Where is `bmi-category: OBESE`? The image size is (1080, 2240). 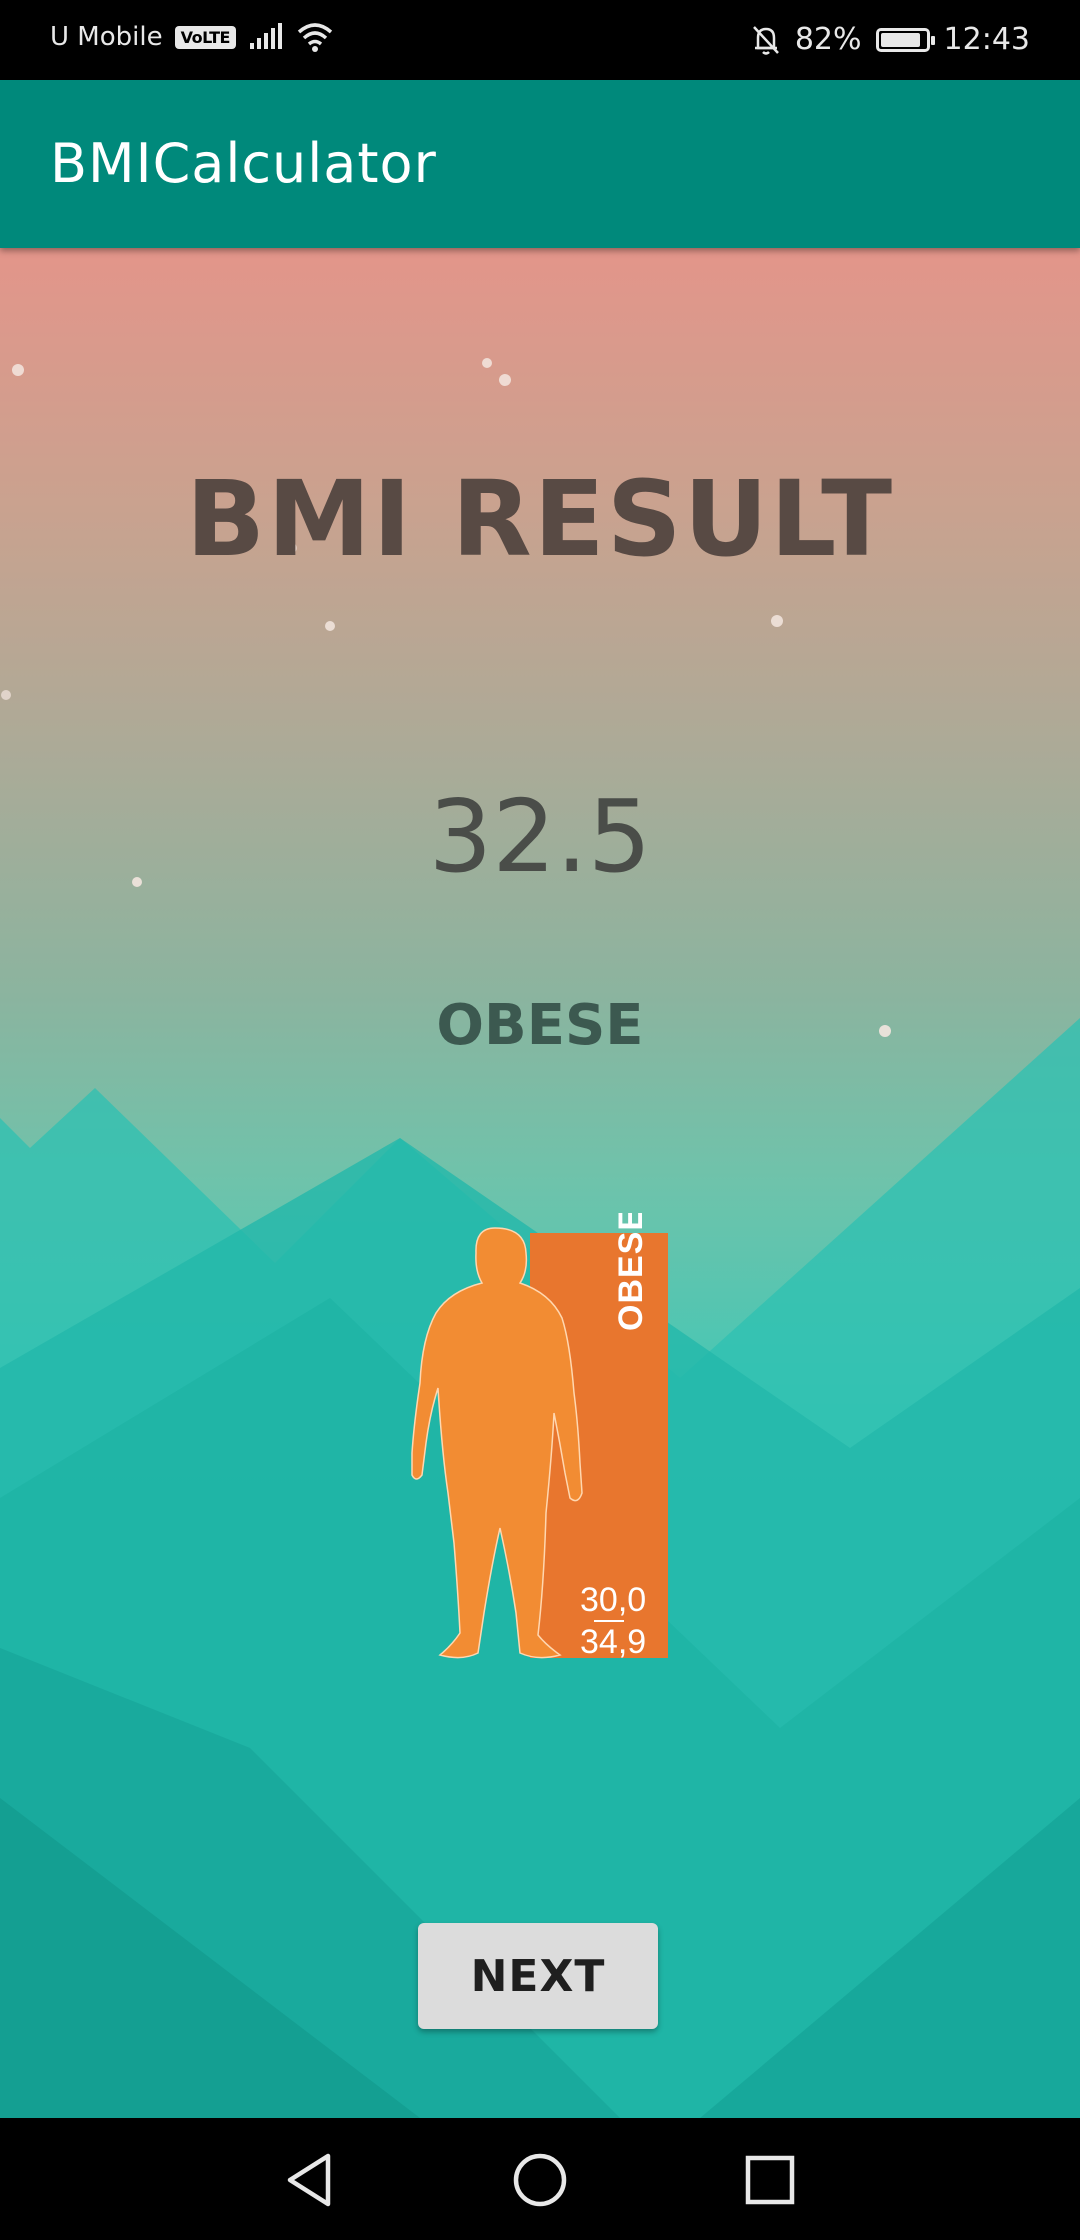 bmi-category: OBESE is located at coordinates (540, 1025).